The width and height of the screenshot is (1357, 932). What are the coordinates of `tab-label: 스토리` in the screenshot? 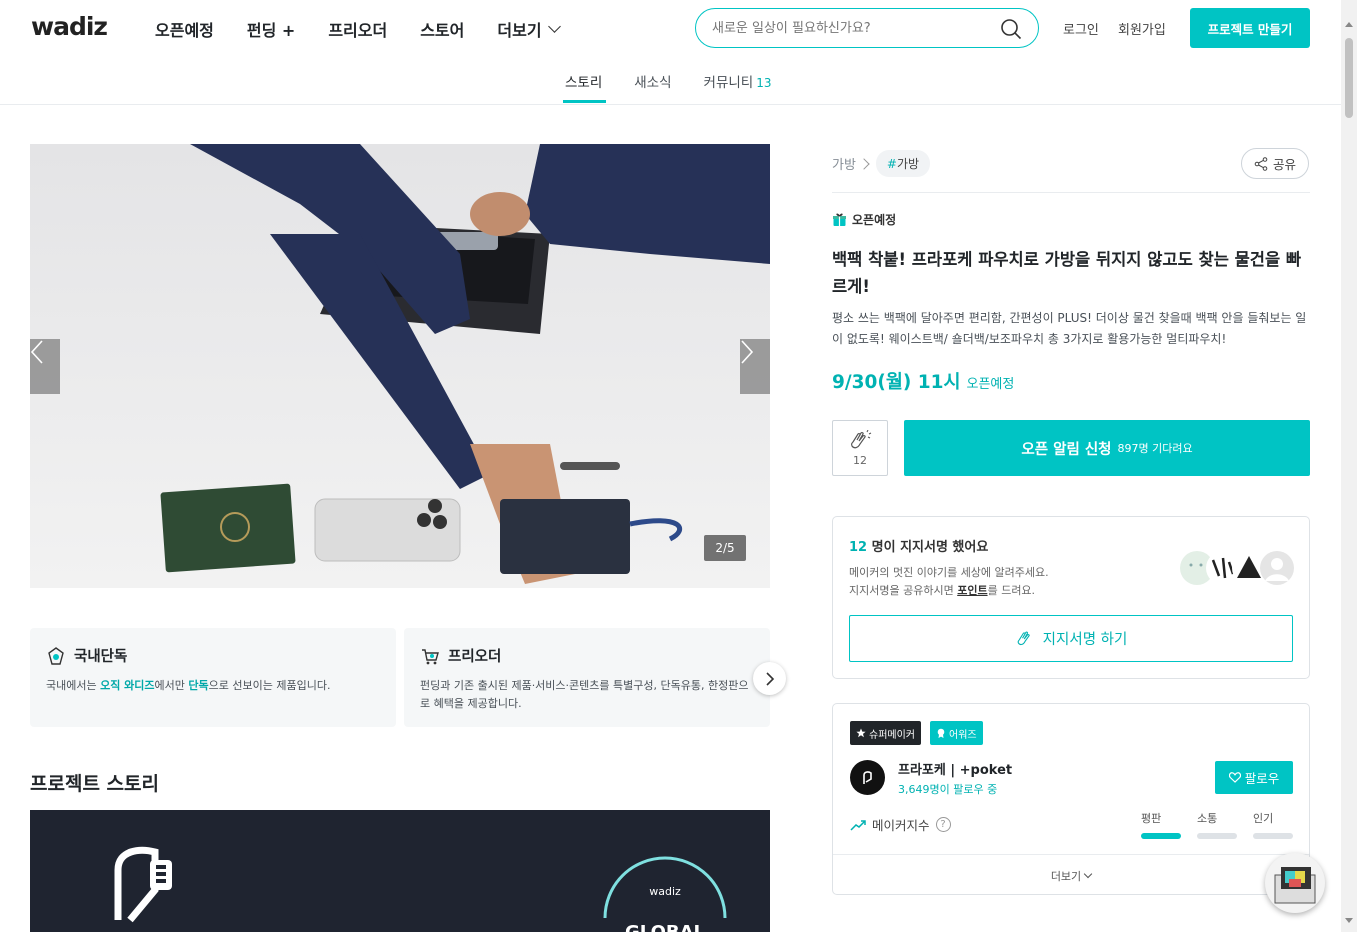 It's located at (584, 83).